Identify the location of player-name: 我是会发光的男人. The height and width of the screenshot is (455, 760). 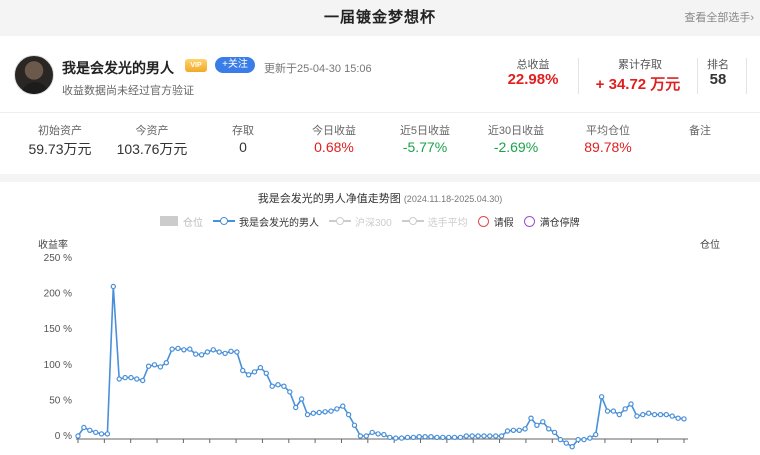
(118, 68).